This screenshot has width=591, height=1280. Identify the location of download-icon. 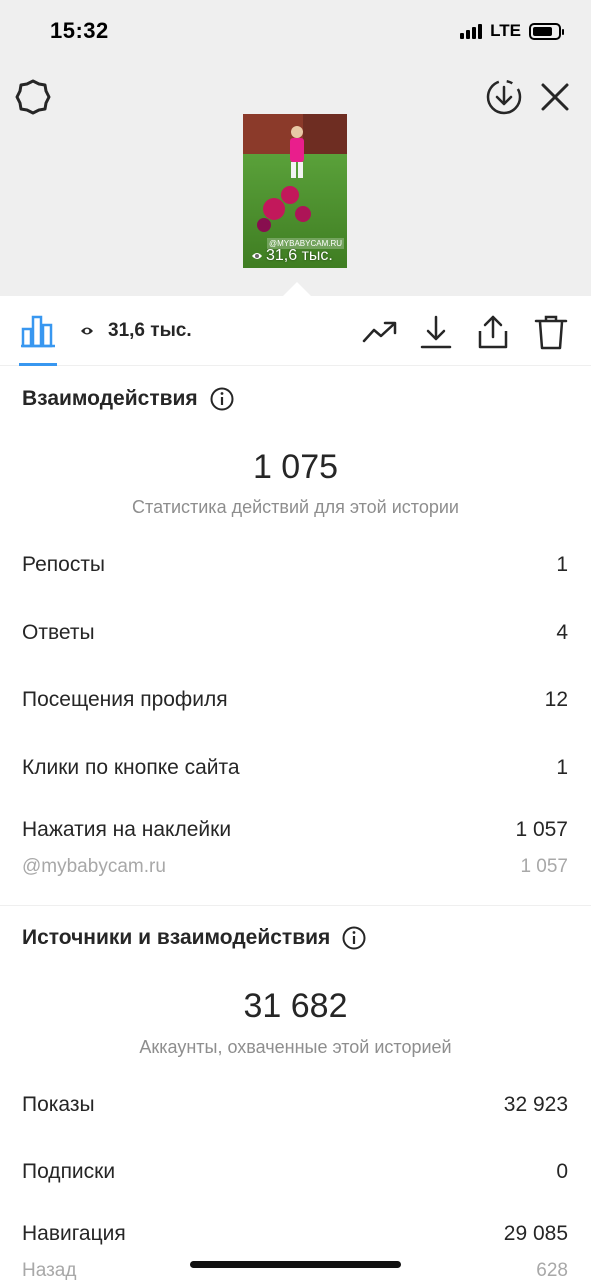
(436, 332).